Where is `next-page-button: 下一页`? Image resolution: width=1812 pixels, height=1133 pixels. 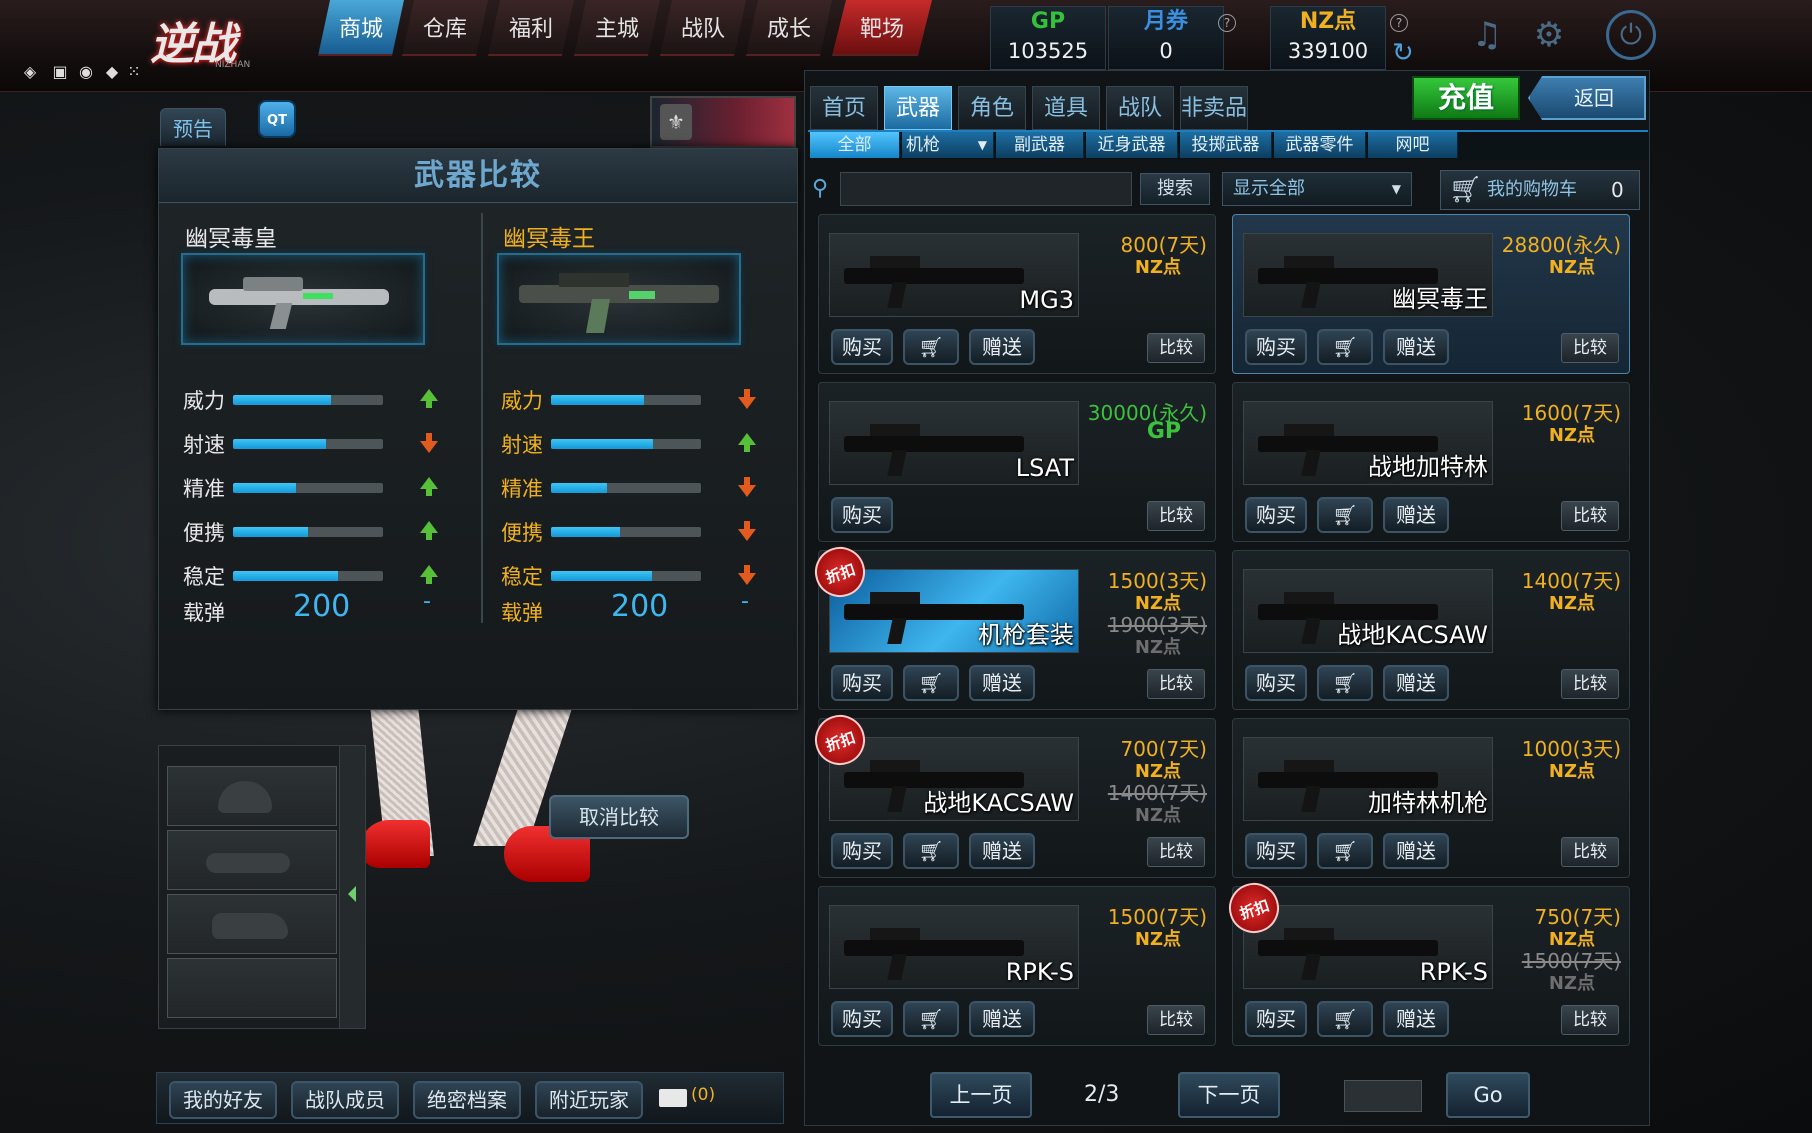 next-page-button: 下一页 is located at coordinates (1229, 1095).